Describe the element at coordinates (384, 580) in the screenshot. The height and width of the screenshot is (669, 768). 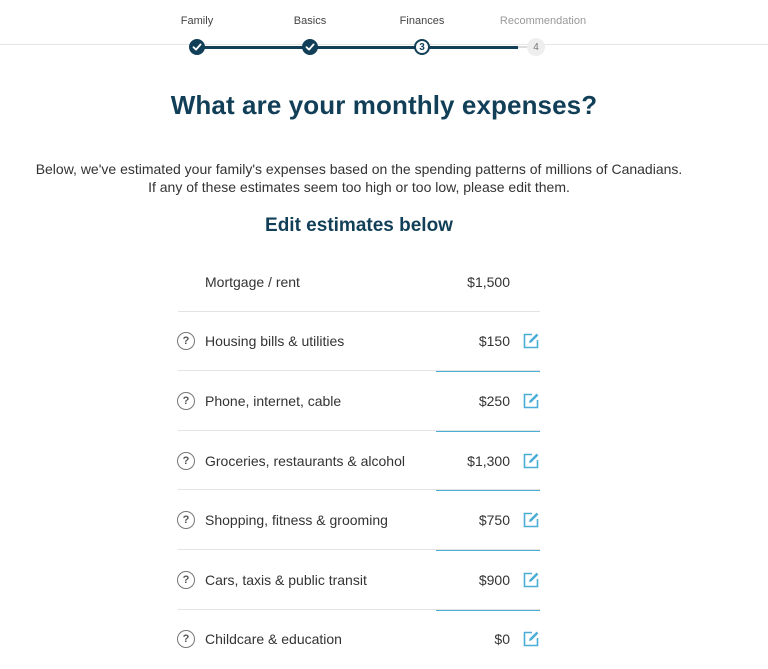
I see `expense-row-transport: ? Cars, taxis & public transit $900` at that location.